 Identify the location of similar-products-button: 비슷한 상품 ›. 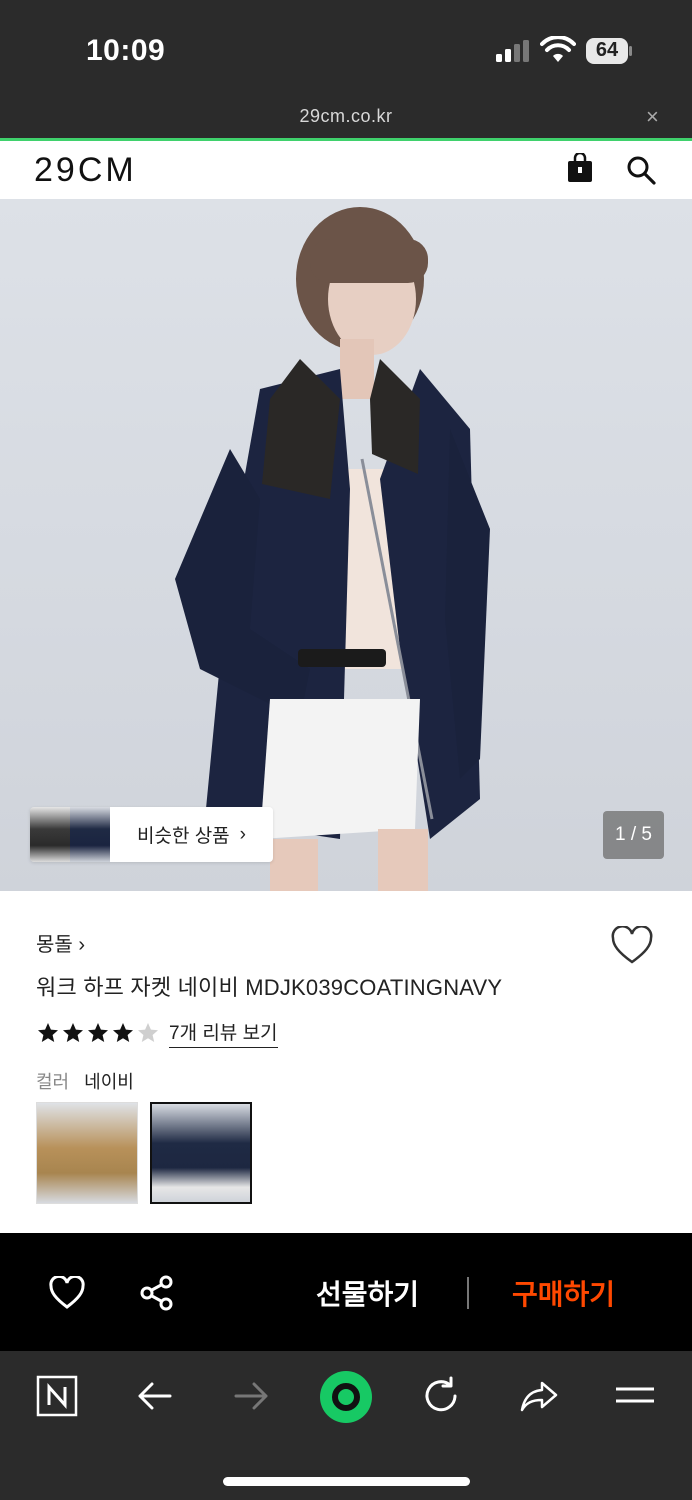
(151, 834).